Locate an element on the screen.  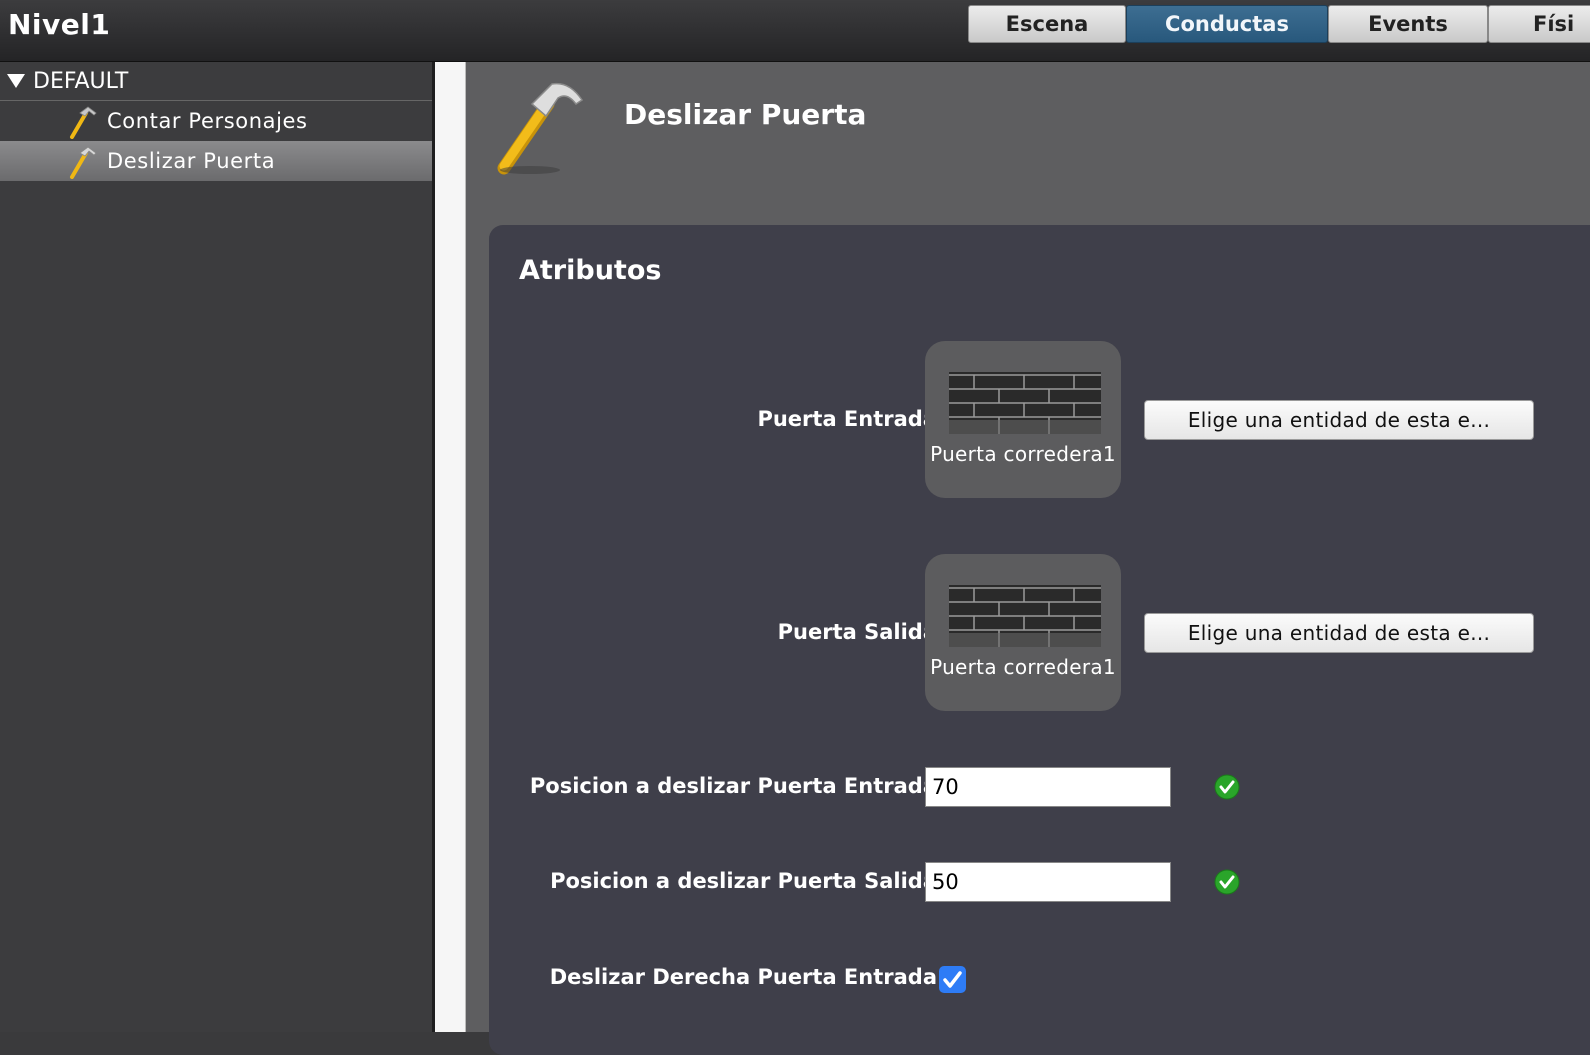
posicion-salida-input is located at coordinates (1048, 882).